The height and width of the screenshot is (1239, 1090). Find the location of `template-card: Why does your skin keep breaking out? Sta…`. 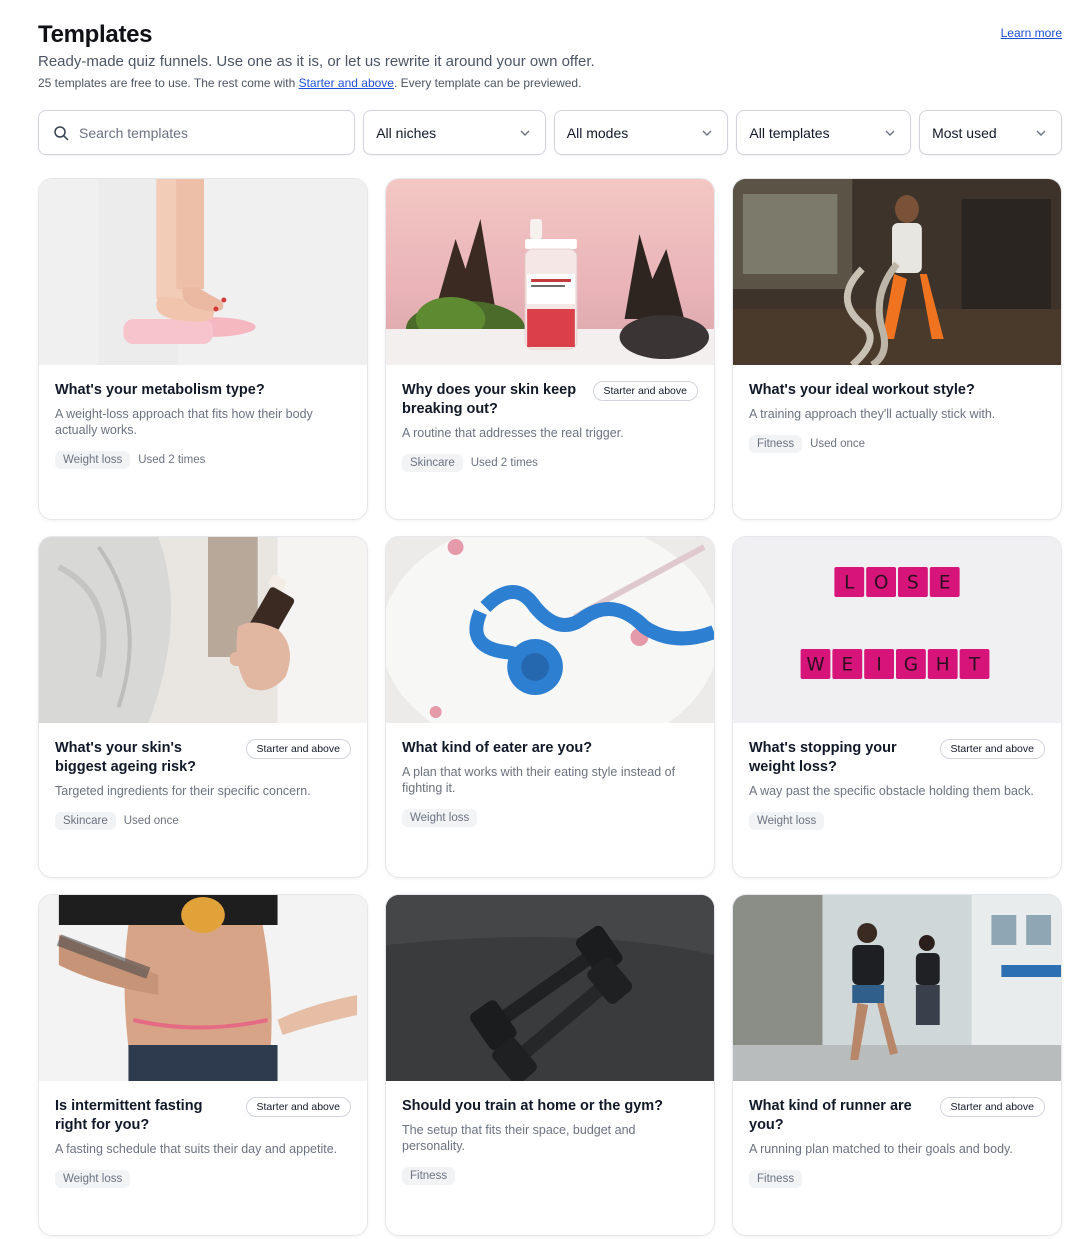

template-card: Why does your skin keep breaking out? Sta… is located at coordinates (550, 349).